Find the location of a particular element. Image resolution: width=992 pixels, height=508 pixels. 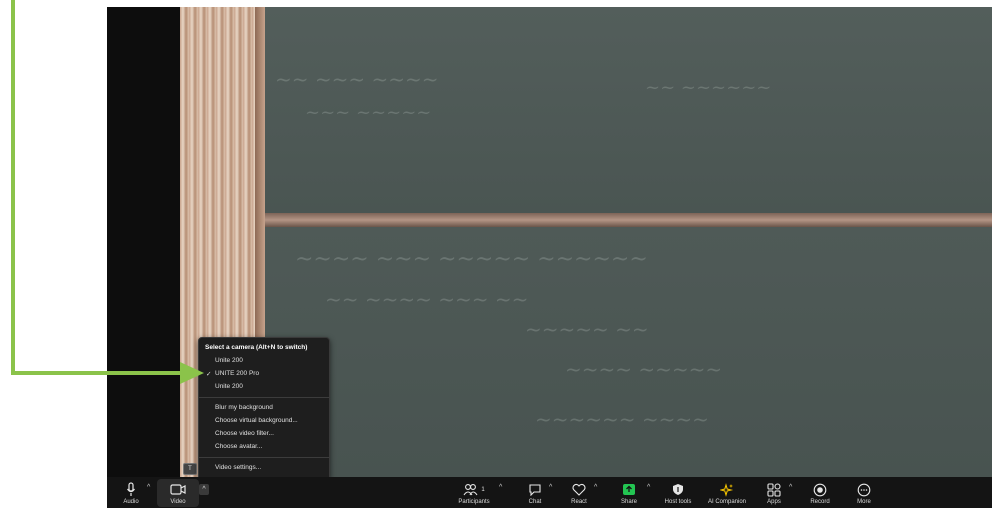

view-indicator-icon: T is located at coordinates (190, 469).